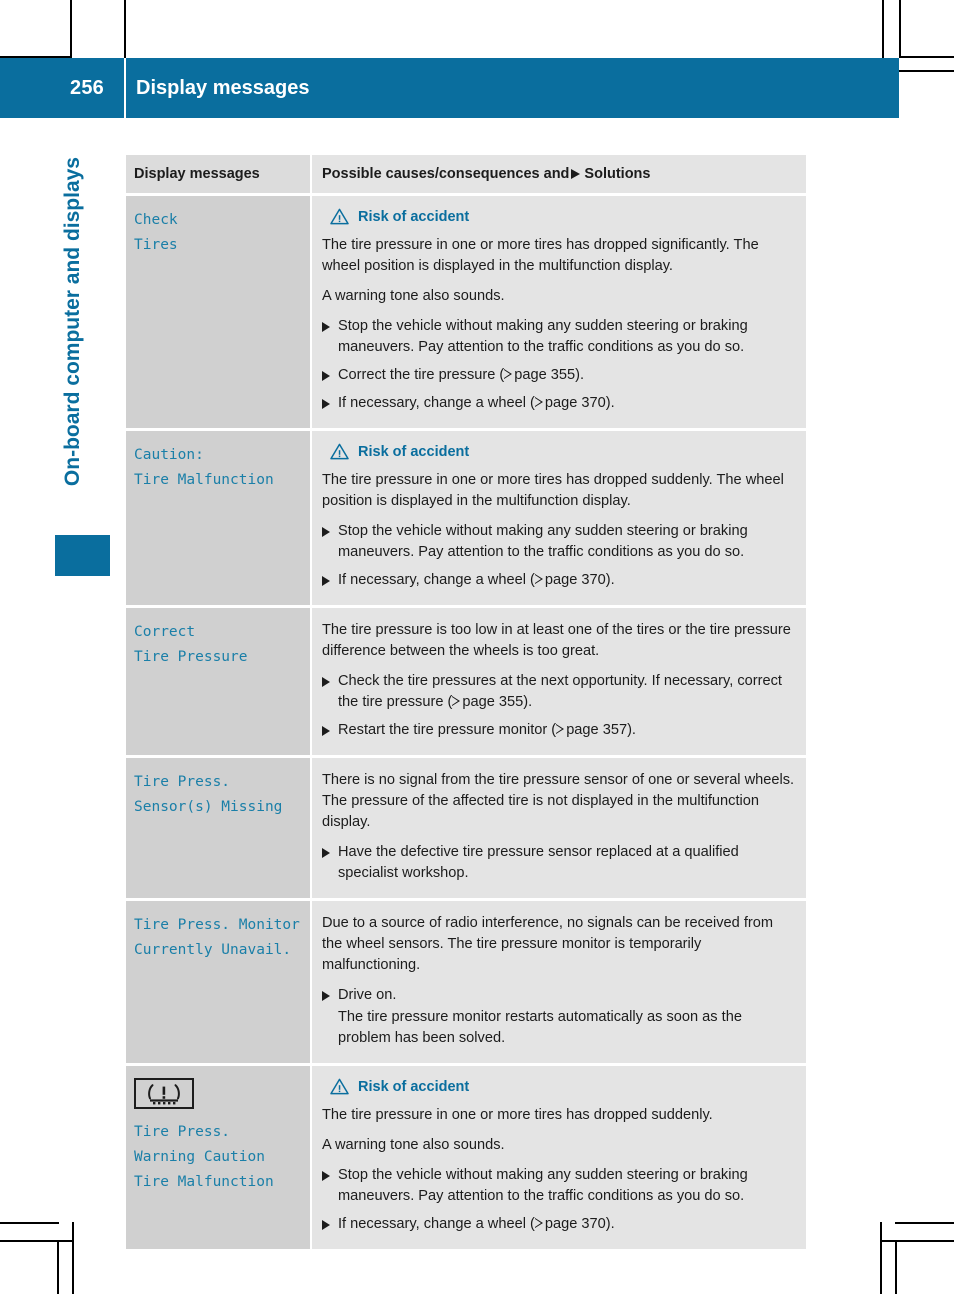 The image size is (954, 1294). I want to click on solution-step-text: Correct the tire pressure ( page 355)., so click(567, 375).